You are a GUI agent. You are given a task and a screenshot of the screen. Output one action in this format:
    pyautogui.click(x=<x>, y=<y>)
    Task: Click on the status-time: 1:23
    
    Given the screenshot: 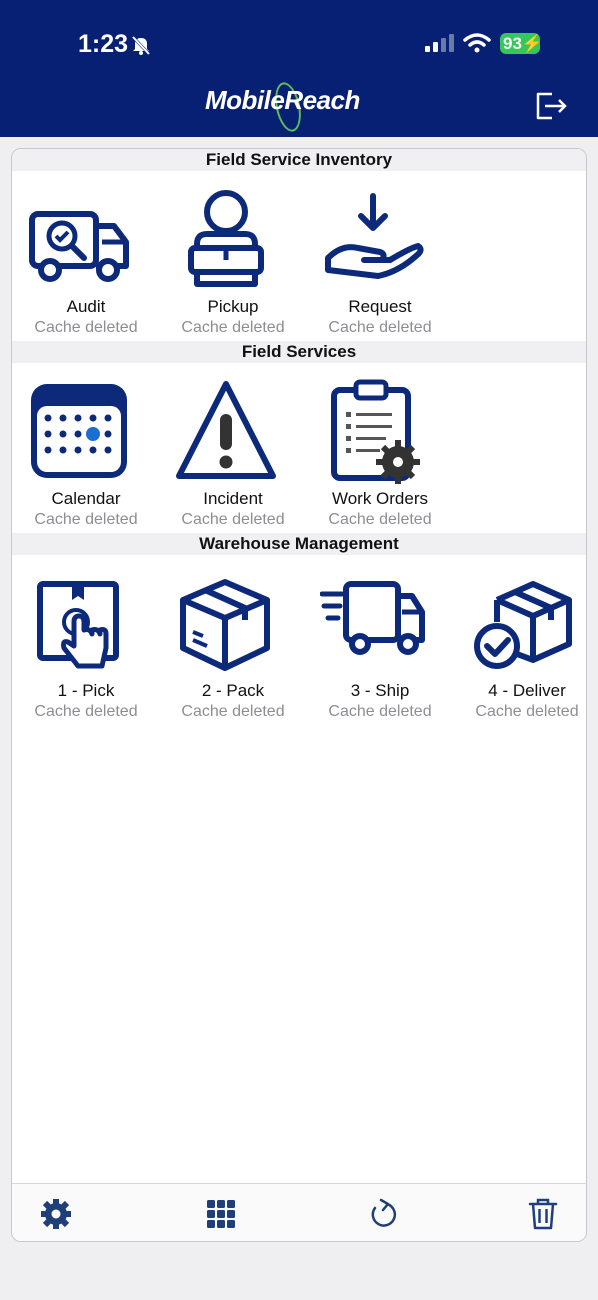 What is the action you would take?
    pyautogui.click(x=103, y=44)
    